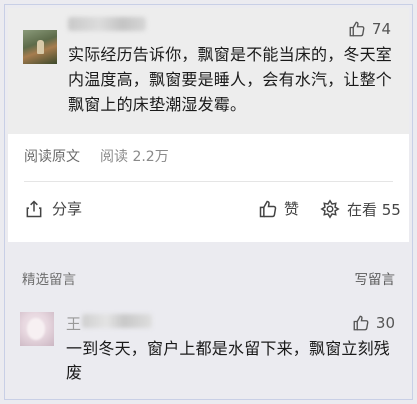  Describe the element at coordinates (369, 29) in the screenshot. I see `comment-like-button: 74` at that location.